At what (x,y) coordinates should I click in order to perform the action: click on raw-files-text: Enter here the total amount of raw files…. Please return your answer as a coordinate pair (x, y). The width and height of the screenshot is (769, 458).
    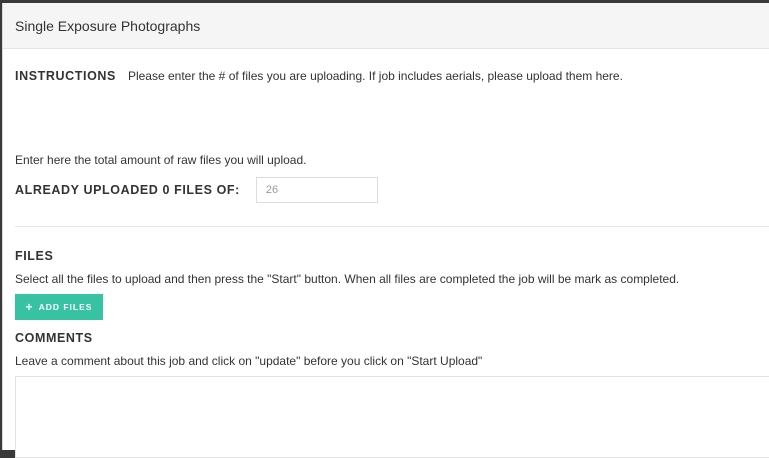
    Looking at the image, I should click on (161, 160).